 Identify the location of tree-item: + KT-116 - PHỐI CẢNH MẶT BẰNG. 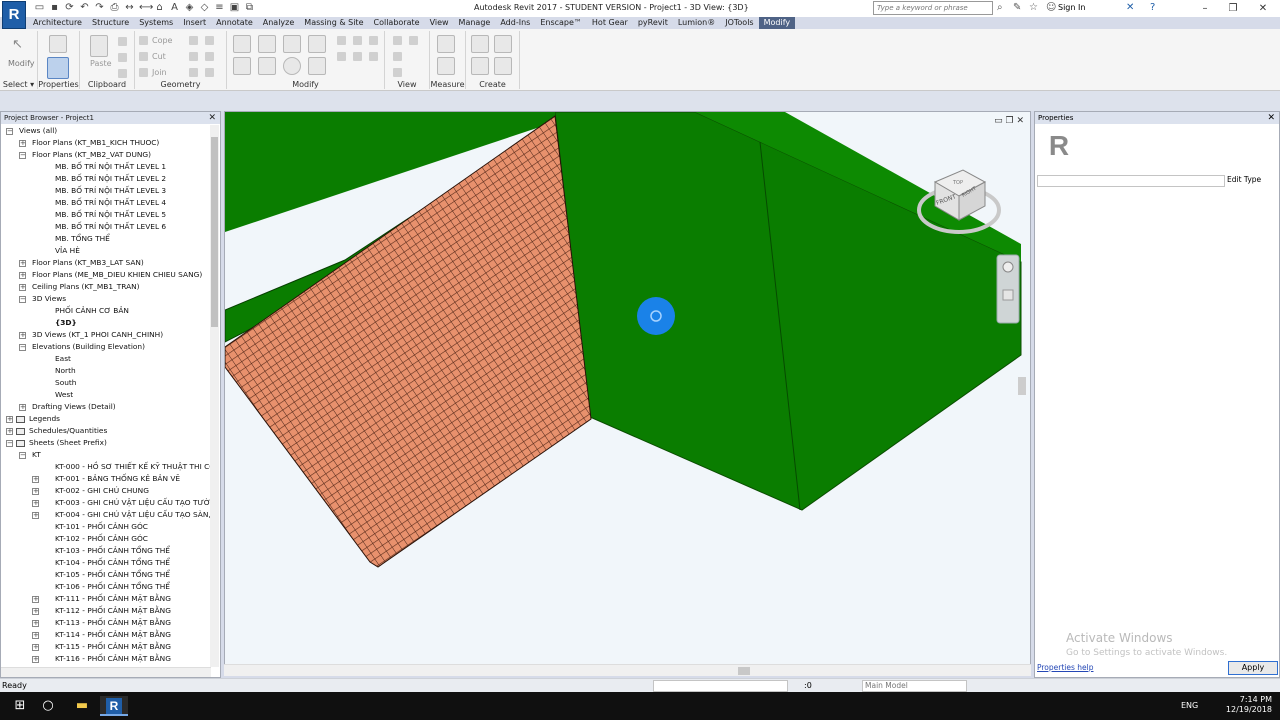
(106, 659).